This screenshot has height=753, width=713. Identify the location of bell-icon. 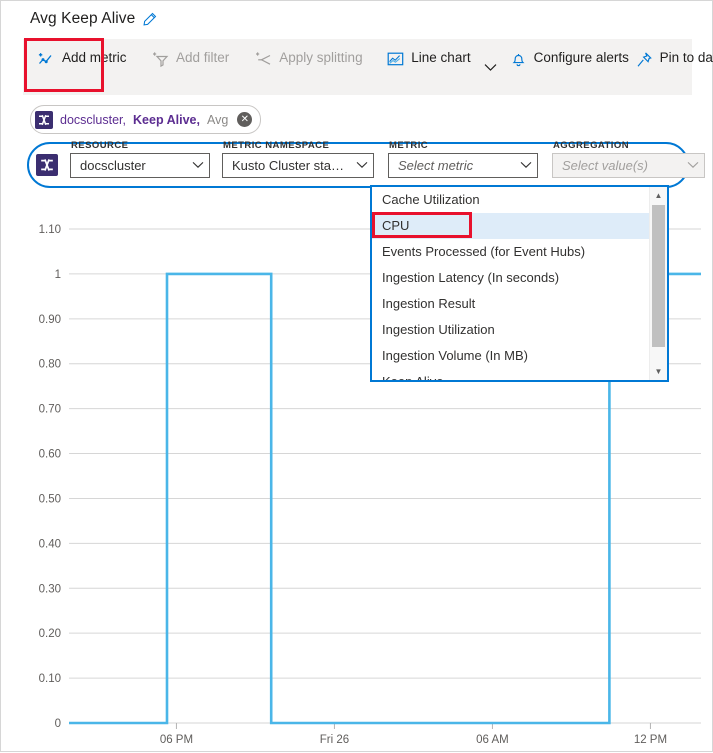
(518, 59).